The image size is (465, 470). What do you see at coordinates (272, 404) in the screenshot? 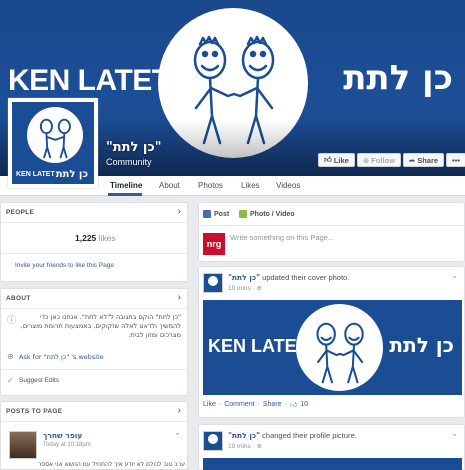
I see `post-share-link: Share` at bounding box center [272, 404].